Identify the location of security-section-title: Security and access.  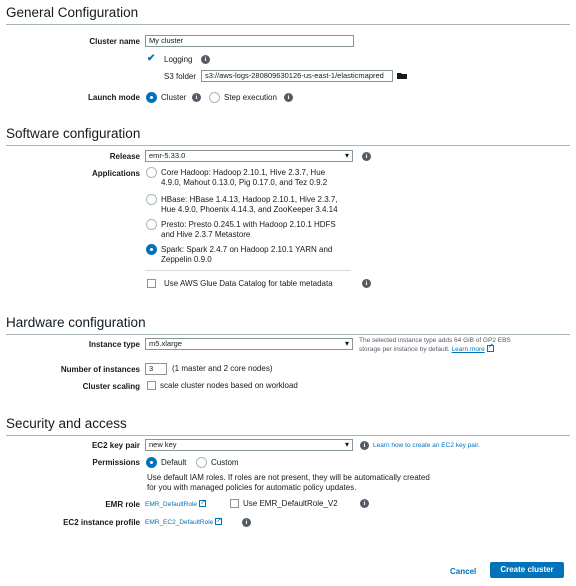
(66, 423).